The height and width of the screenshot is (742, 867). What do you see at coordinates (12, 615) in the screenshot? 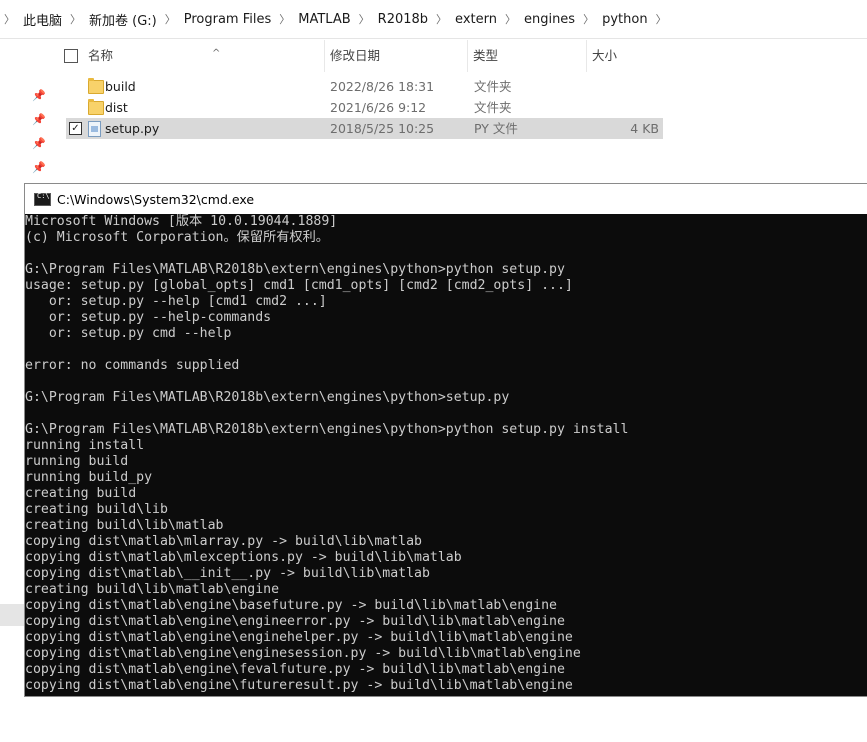
I see `navigation-selected-item` at bounding box center [12, 615].